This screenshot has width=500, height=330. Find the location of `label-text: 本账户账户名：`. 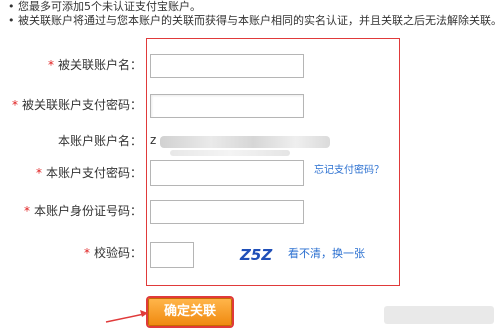

label-text: 本账户账户名： is located at coordinates (99, 141).